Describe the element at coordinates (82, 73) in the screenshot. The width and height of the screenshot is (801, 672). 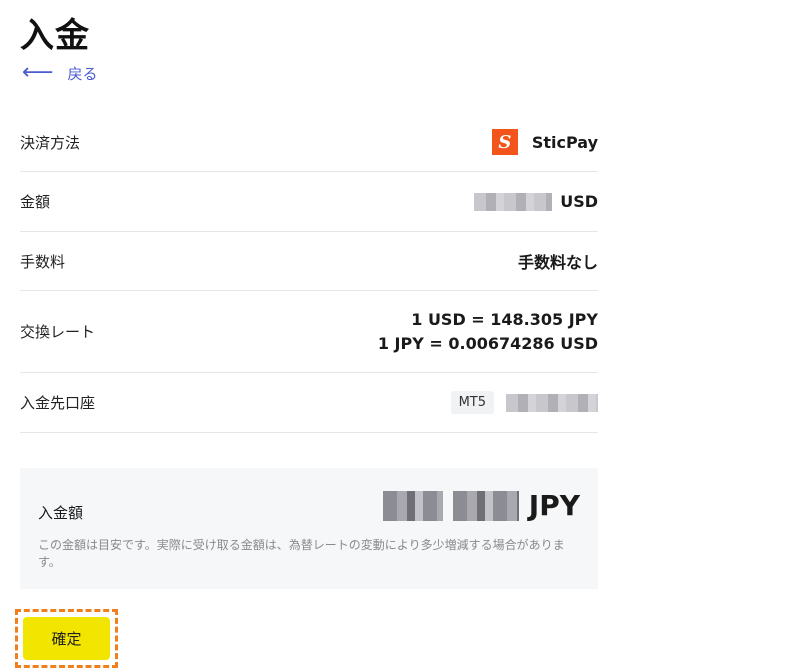
I see `back-label: 戻る` at that location.